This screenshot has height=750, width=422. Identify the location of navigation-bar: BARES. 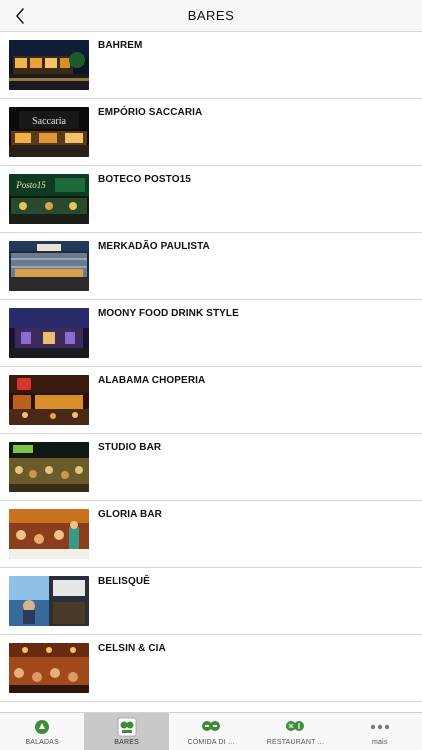
(211, 16).